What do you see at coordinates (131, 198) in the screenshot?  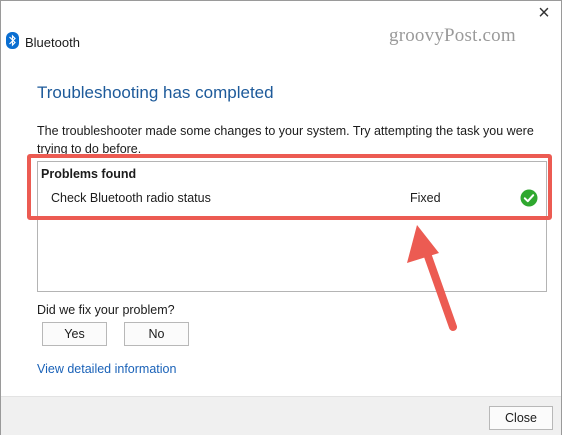 I see `problem-name: Check Bluetooth radio status` at bounding box center [131, 198].